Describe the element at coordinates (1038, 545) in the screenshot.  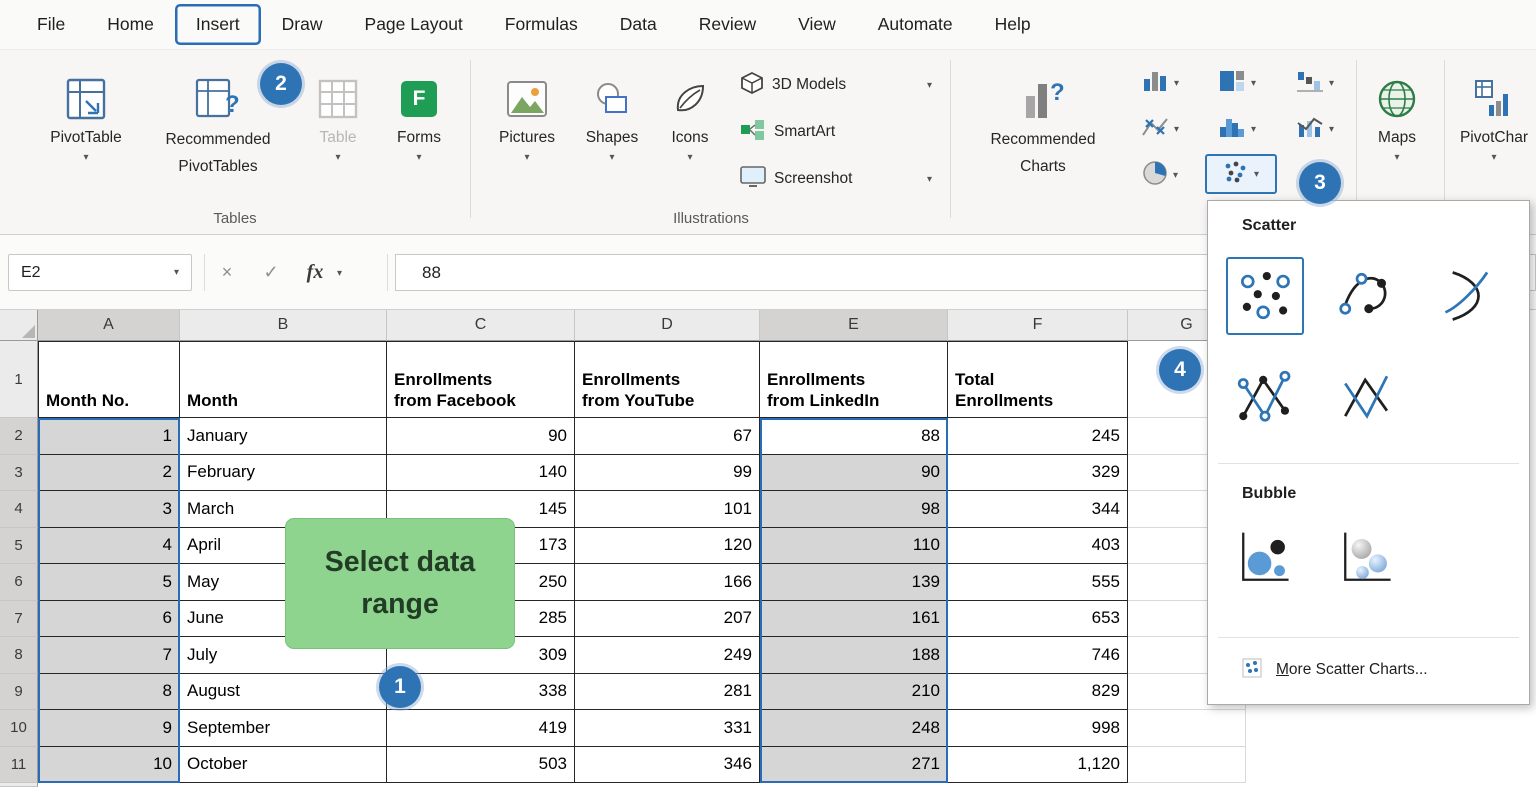
I see `cell-F5: 403` at that location.